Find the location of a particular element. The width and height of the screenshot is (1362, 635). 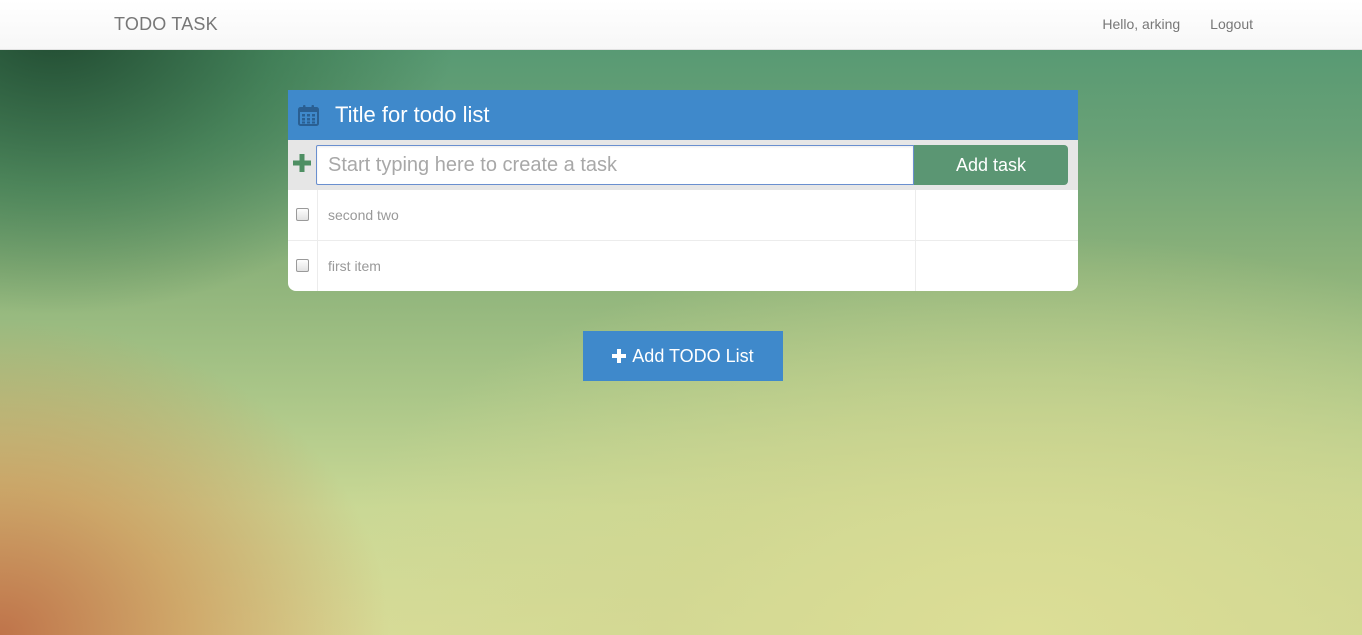

todo-list-title: Title for todo list is located at coordinates (412, 115).